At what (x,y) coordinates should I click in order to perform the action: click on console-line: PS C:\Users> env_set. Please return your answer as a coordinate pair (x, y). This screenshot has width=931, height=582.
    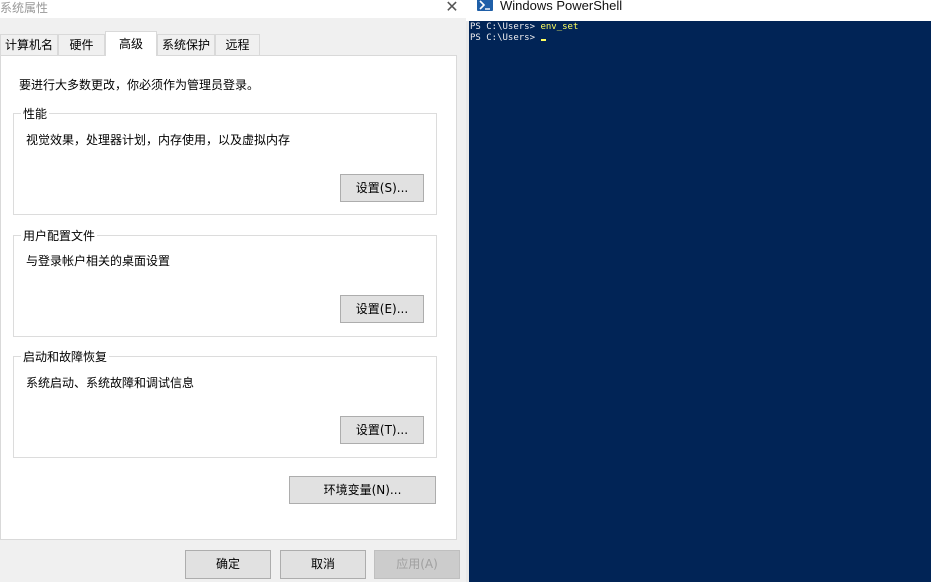
    Looking at the image, I should click on (524, 27).